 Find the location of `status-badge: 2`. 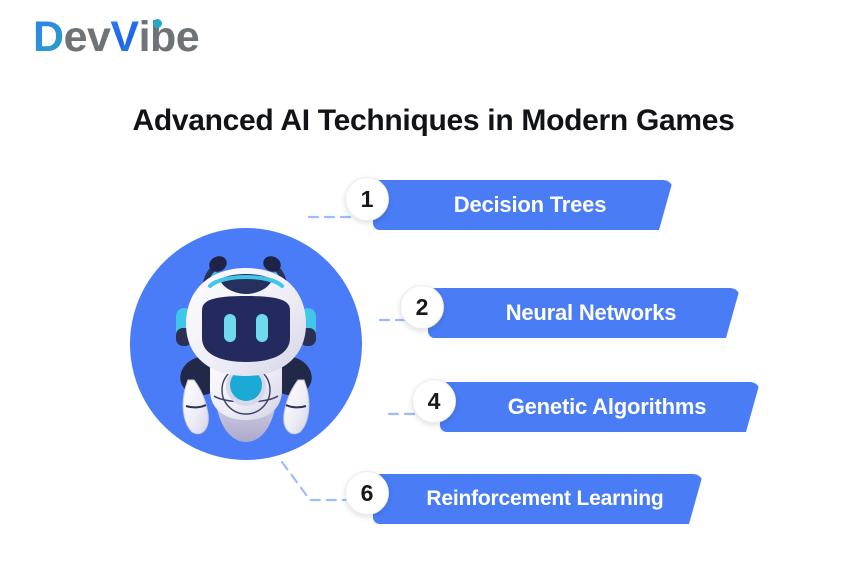

status-badge: 2 is located at coordinates (422, 307).